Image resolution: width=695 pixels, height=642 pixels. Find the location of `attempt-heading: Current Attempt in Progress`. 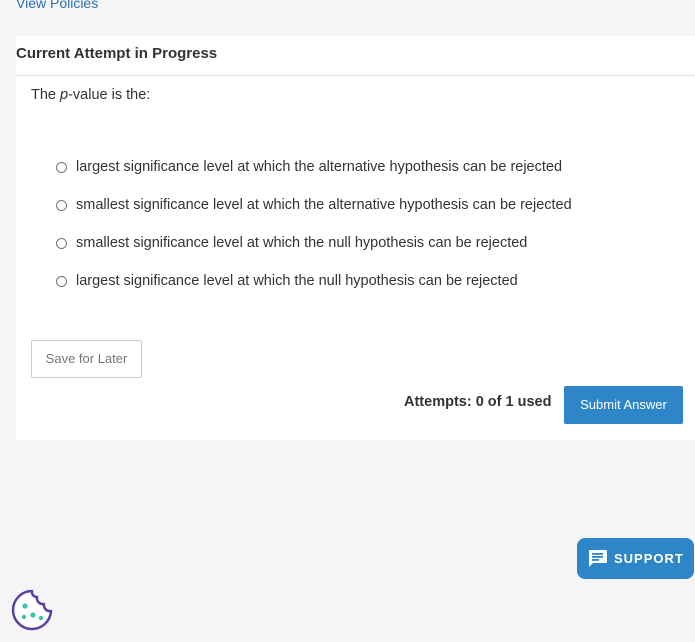

attempt-heading: Current Attempt in Progress is located at coordinates (355, 56).